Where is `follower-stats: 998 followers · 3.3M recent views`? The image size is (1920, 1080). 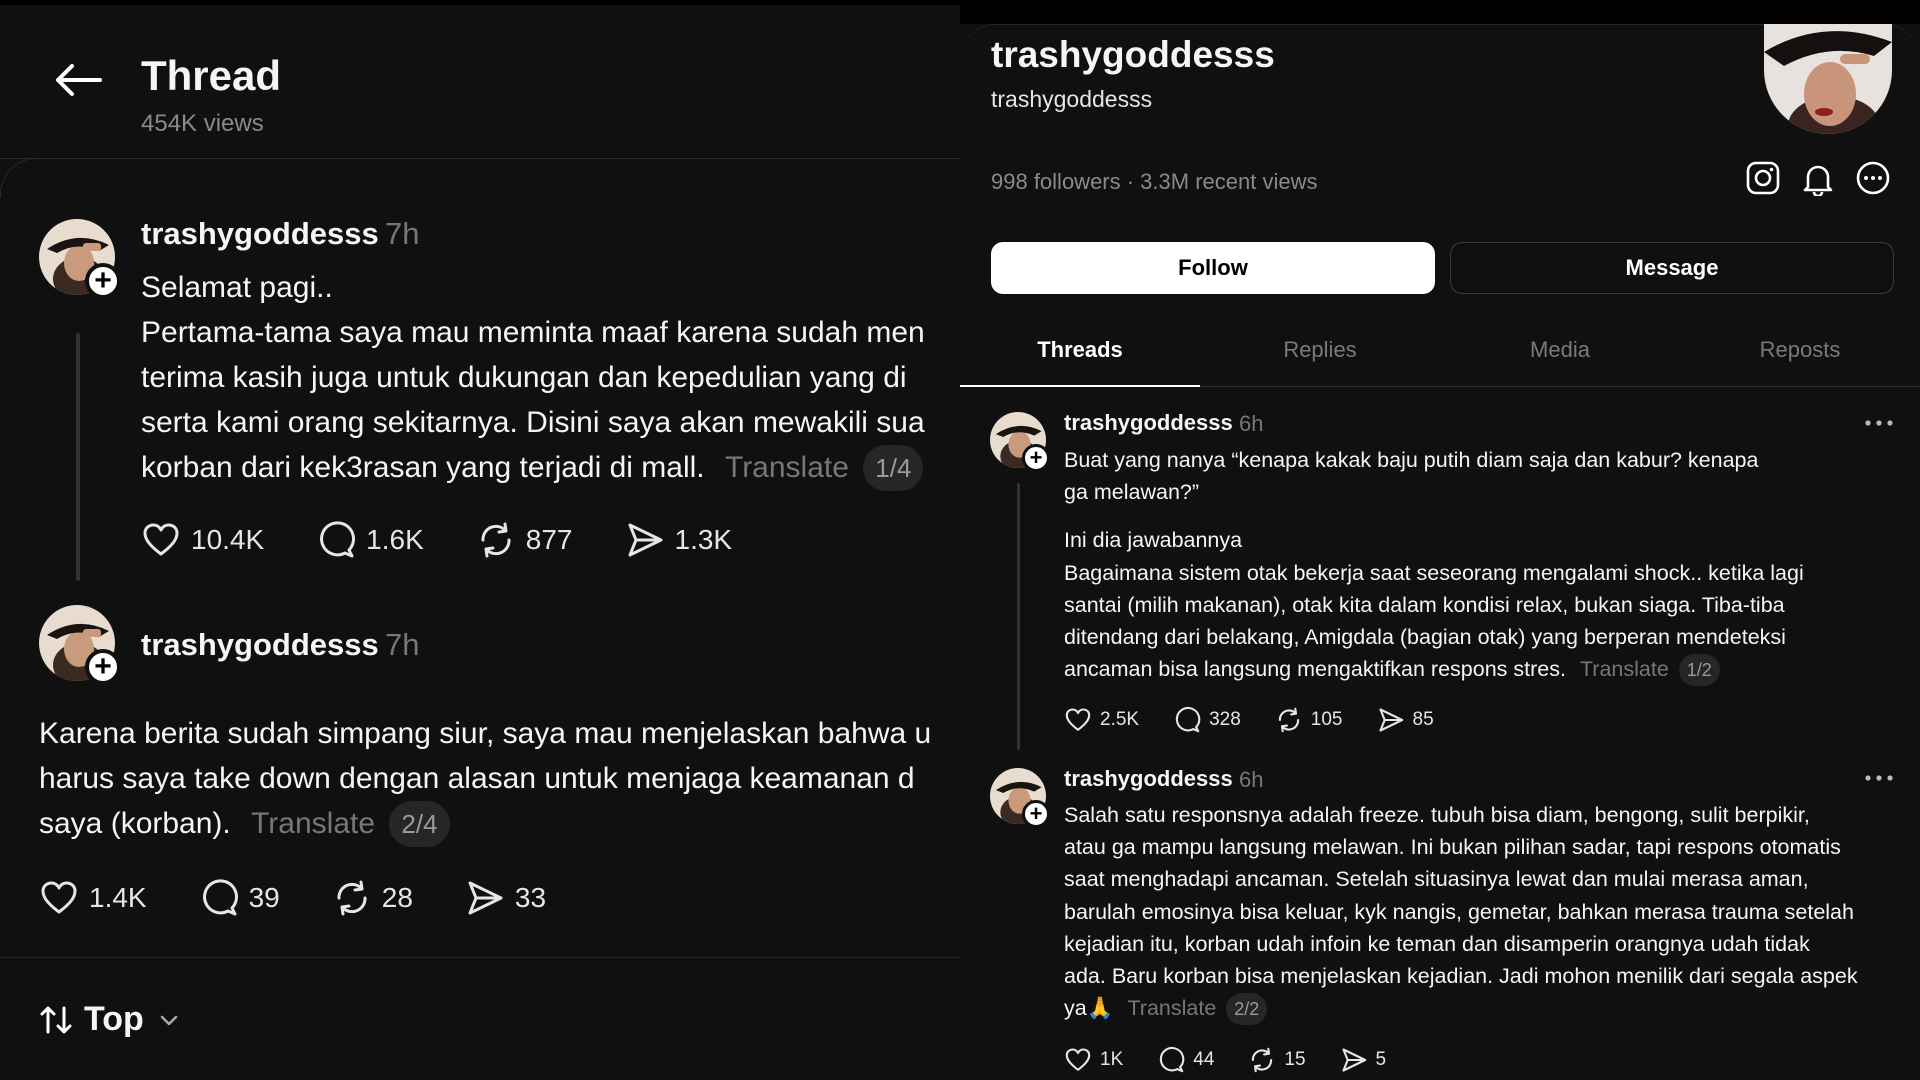 follower-stats: 998 followers · 3.3M recent views is located at coordinates (1154, 182).